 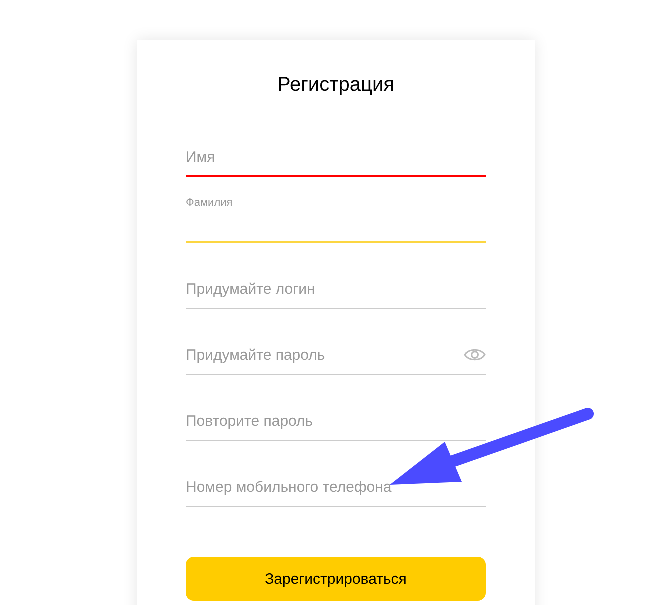 What do you see at coordinates (209, 203) in the screenshot?
I see `field-label: Фамилия` at bounding box center [209, 203].